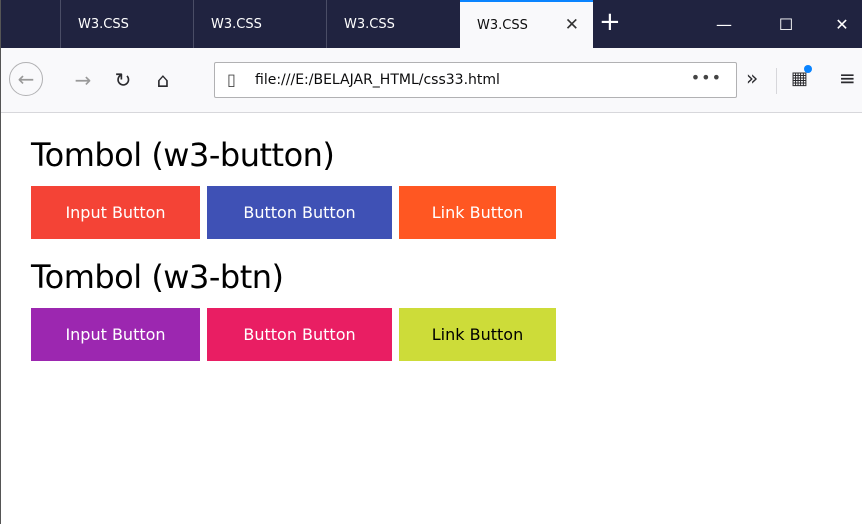 The image size is (862, 524). Describe the element at coordinates (123, 80) in the screenshot. I see `reload-icon: ↻` at that location.